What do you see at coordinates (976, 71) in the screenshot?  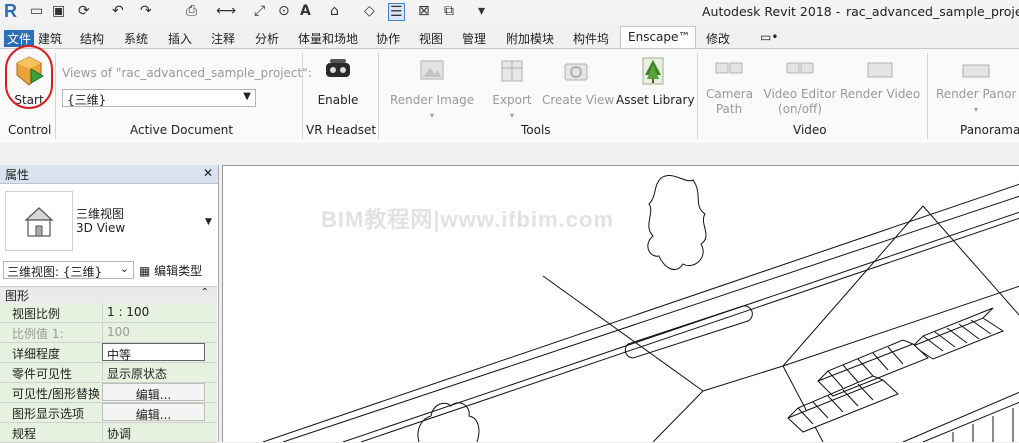 I see `panorama-icon` at bounding box center [976, 71].